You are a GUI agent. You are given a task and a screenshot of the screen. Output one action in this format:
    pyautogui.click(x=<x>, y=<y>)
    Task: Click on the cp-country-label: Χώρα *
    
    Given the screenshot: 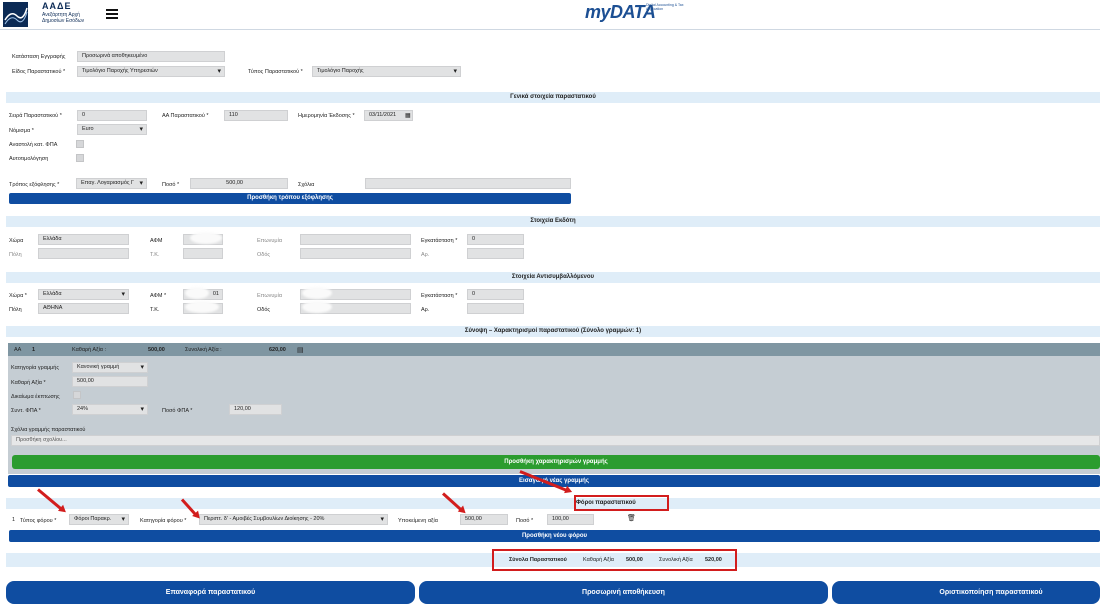 What is the action you would take?
    pyautogui.click(x=18, y=296)
    